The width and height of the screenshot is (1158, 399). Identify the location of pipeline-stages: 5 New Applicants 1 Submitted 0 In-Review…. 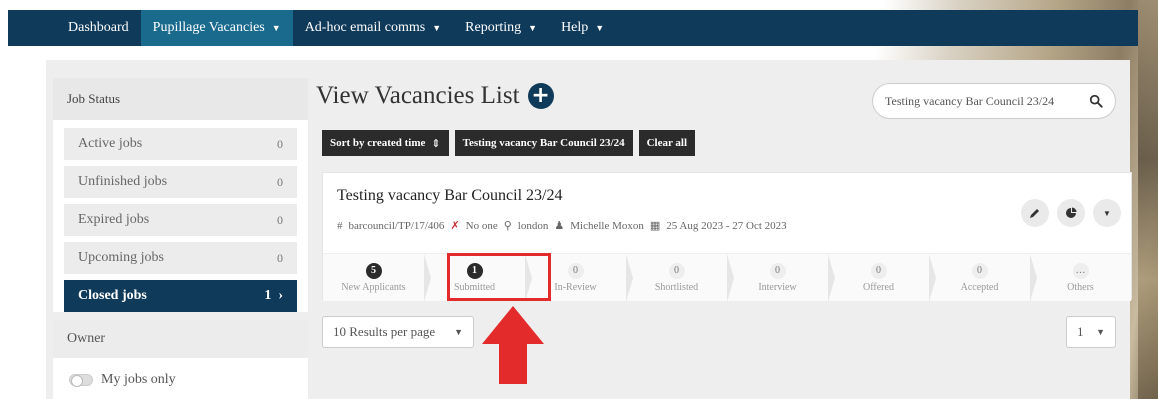
(727, 277).